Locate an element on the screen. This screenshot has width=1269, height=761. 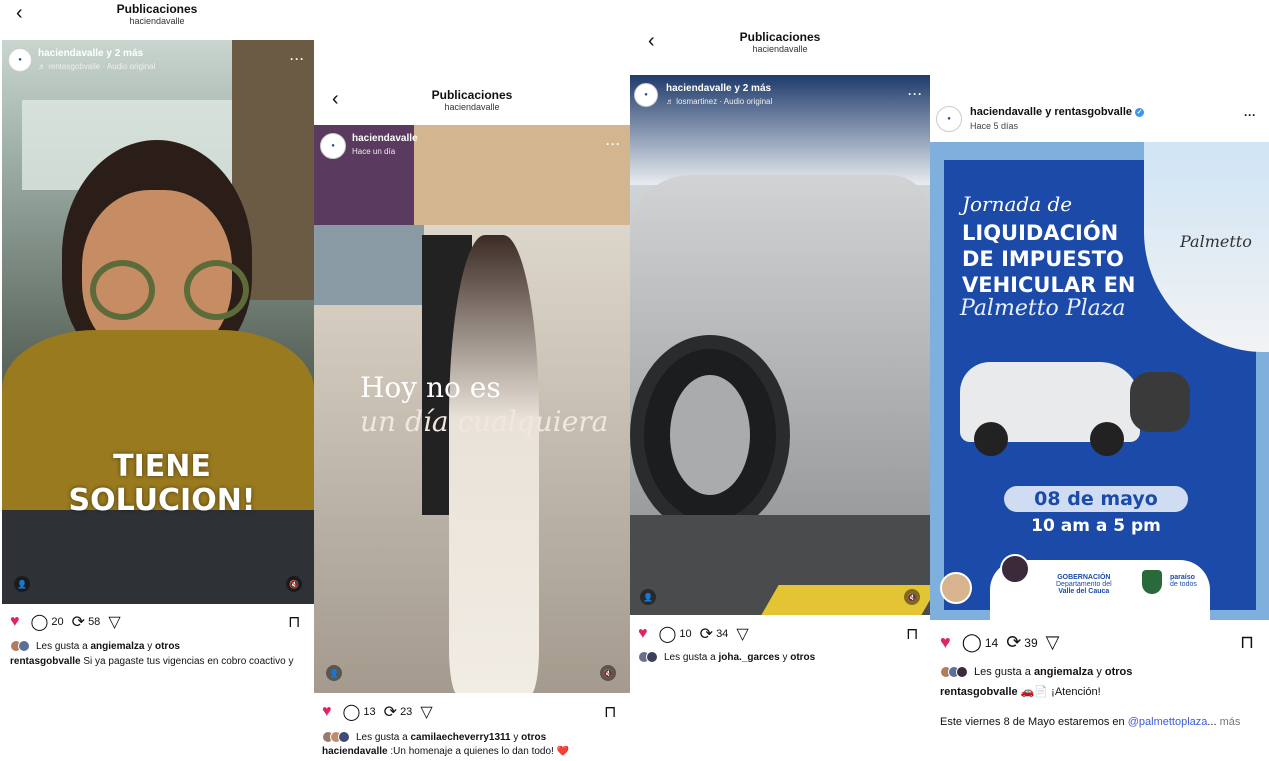
post-username: haciendavalle y rentasgobvalle ✓ is located at coordinates (1057, 112).